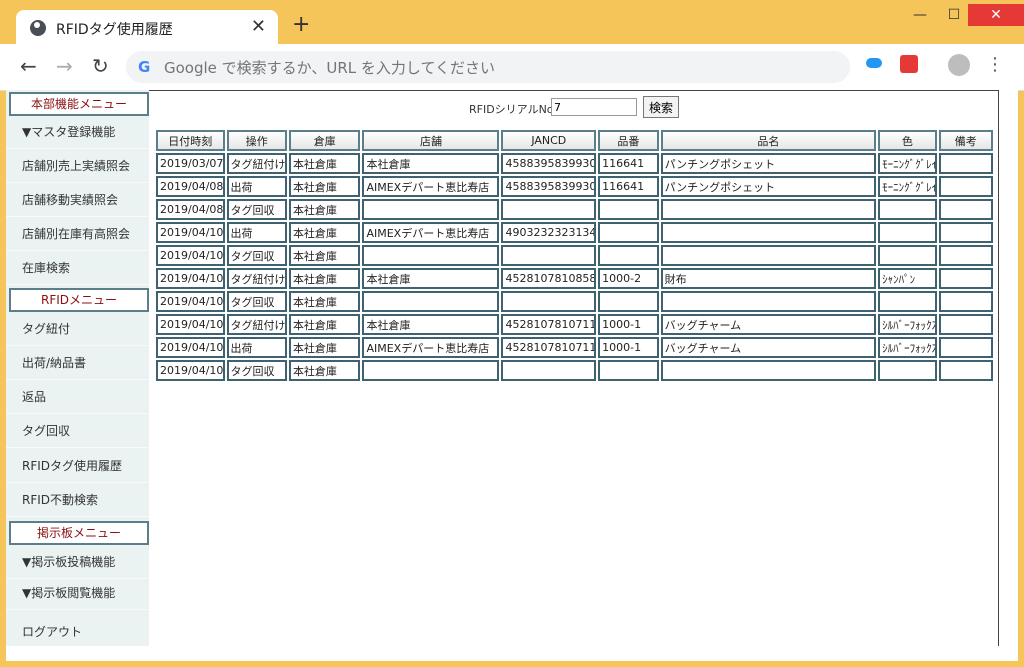  Describe the element at coordinates (431, 232) in the screenshot. I see `table-cell: AIMEXデパート恵比寿店` at that location.